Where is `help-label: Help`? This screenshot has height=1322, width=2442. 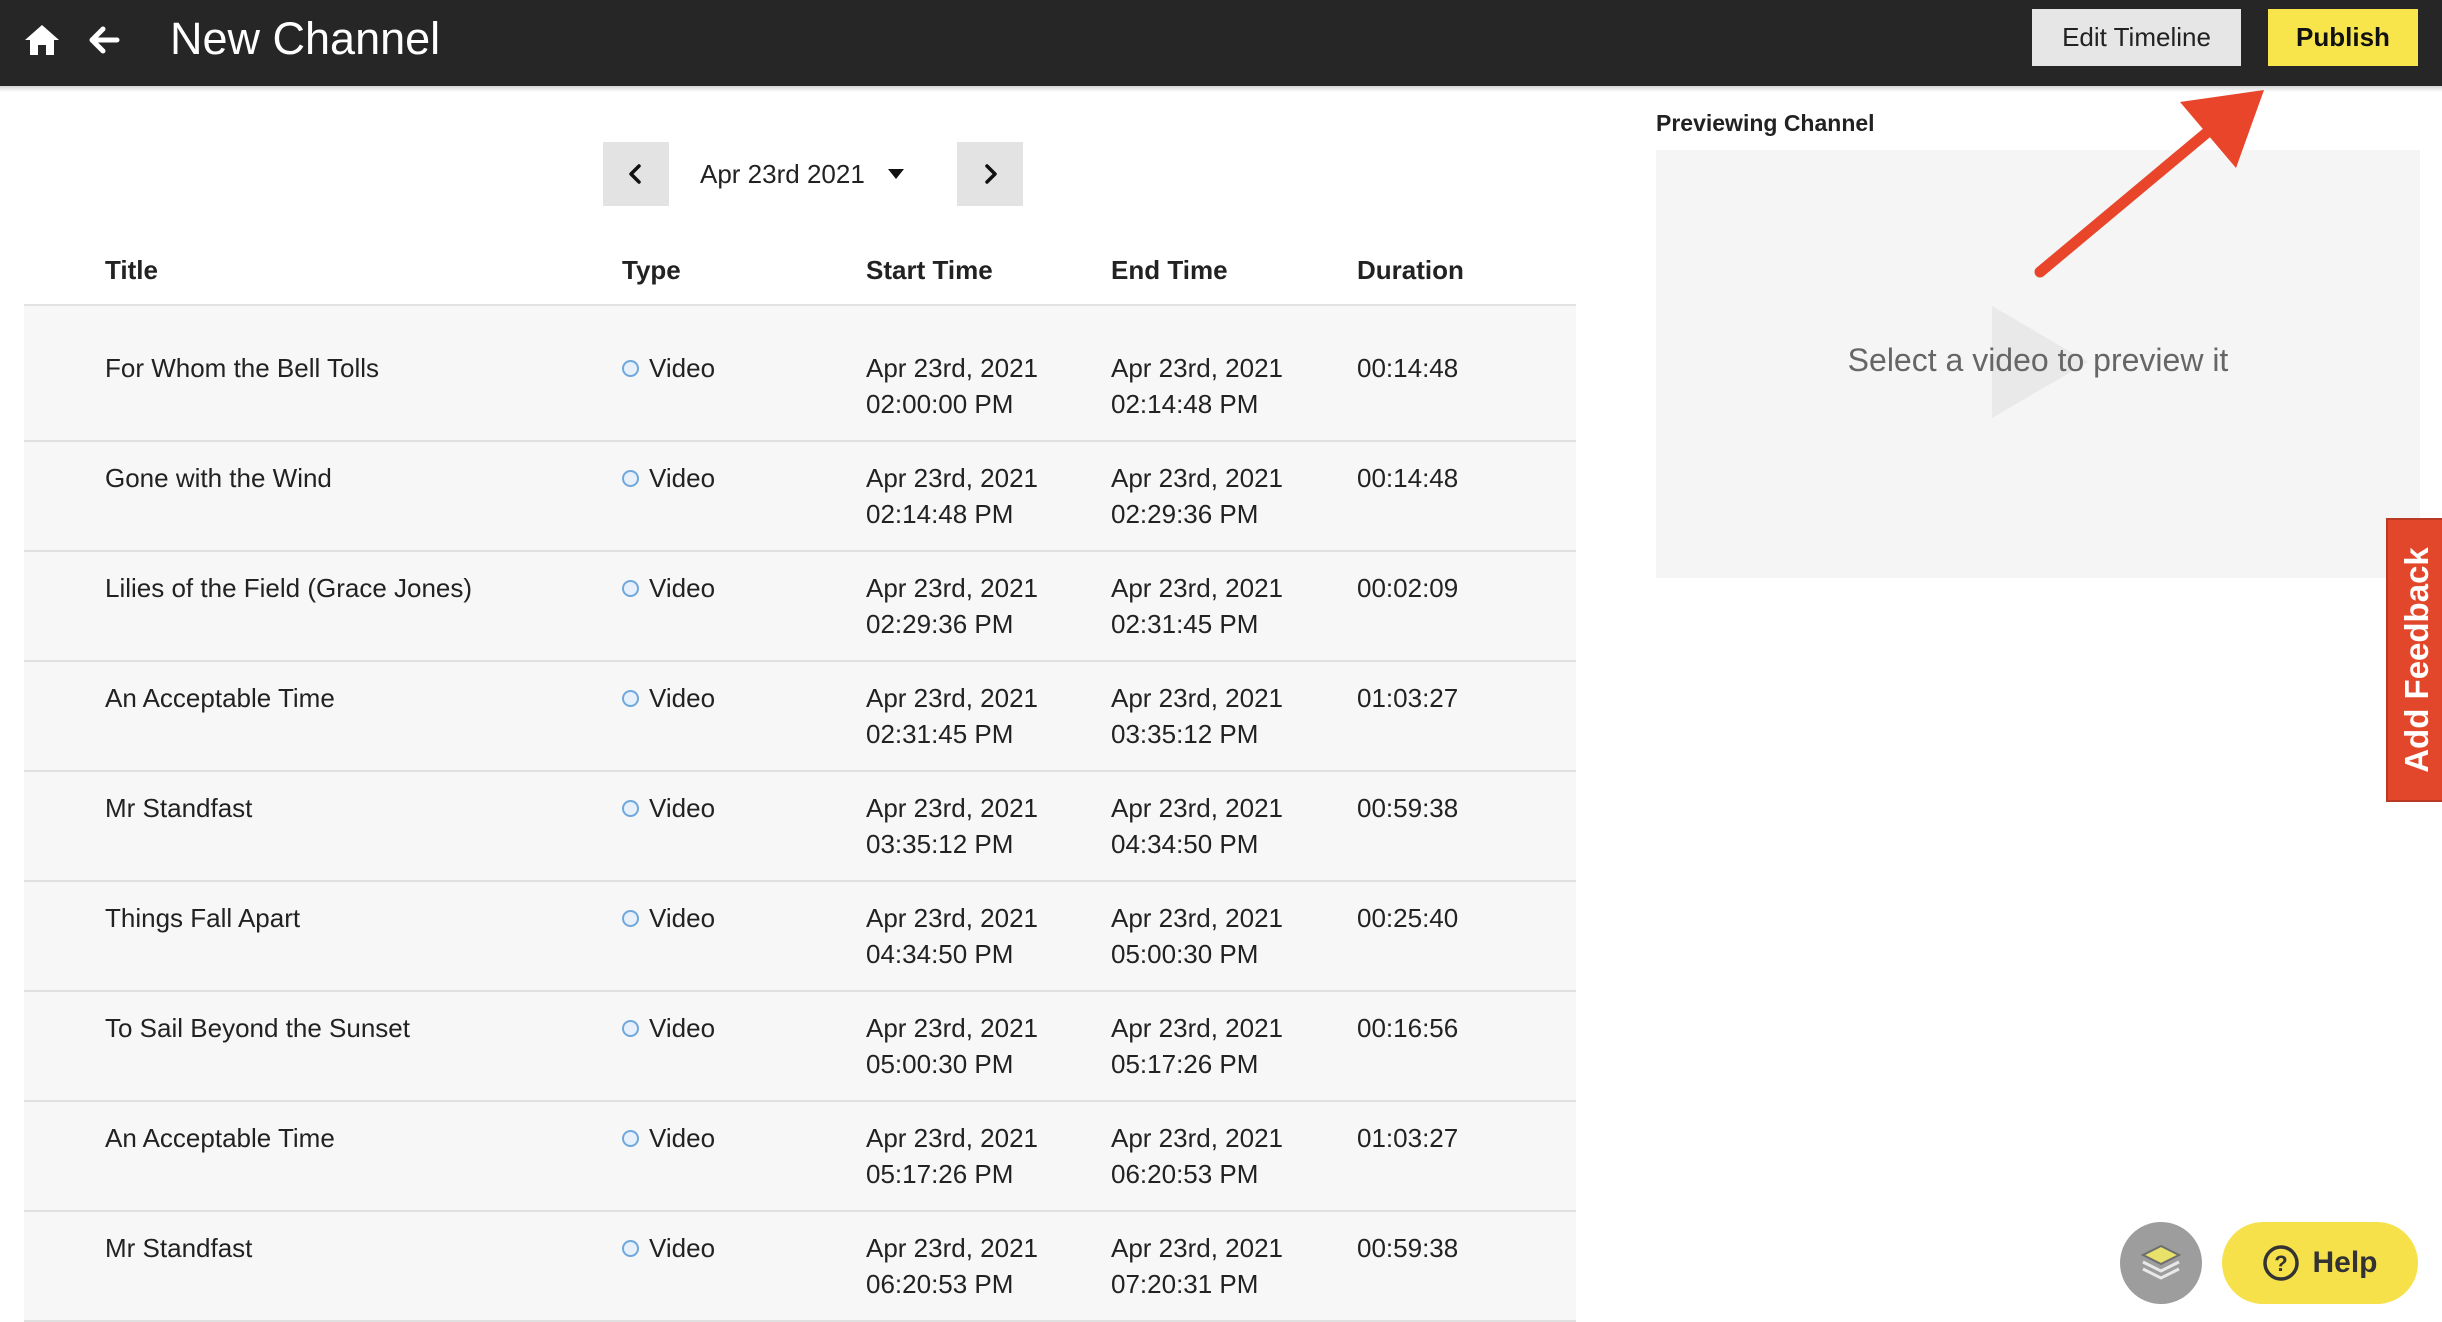
help-label: Help is located at coordinates (2345, 1262).